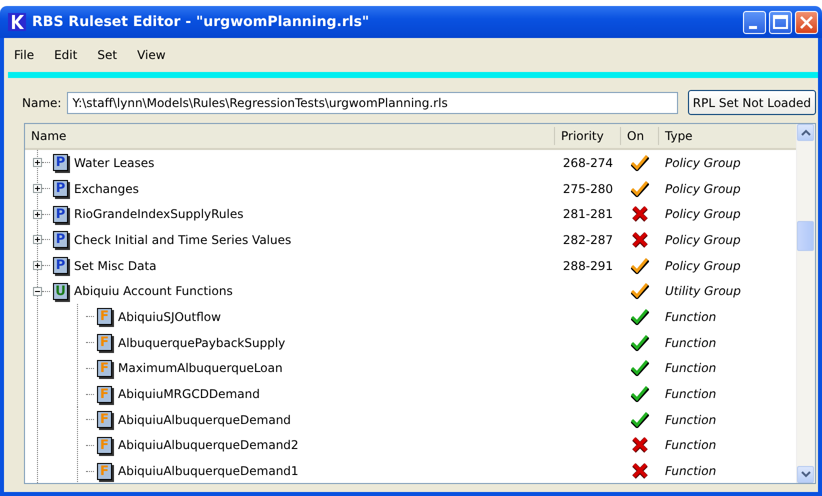  I want to click on menu-item: View, so click(151, 55).